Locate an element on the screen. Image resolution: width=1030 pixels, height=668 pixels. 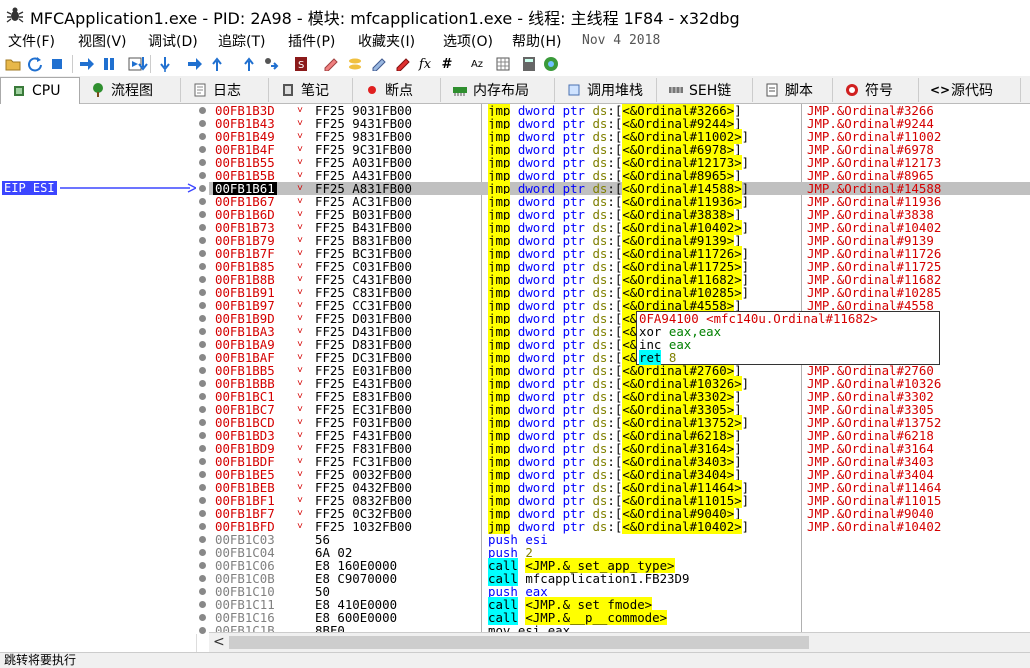
tab-seh-chain: SEH链 is located at coordinates (705, 90).